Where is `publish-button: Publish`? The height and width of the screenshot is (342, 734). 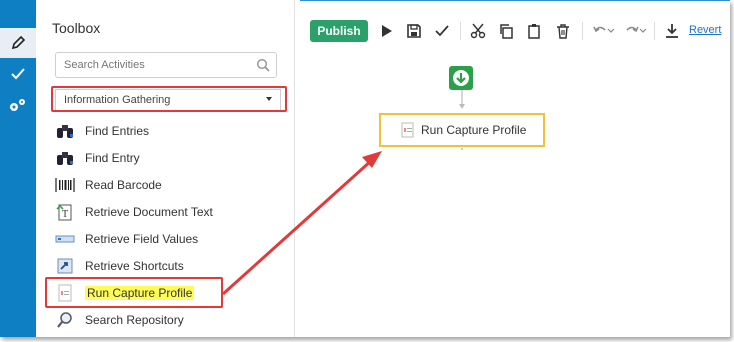
publish-button: Publish is located at coordinates (339, 31).